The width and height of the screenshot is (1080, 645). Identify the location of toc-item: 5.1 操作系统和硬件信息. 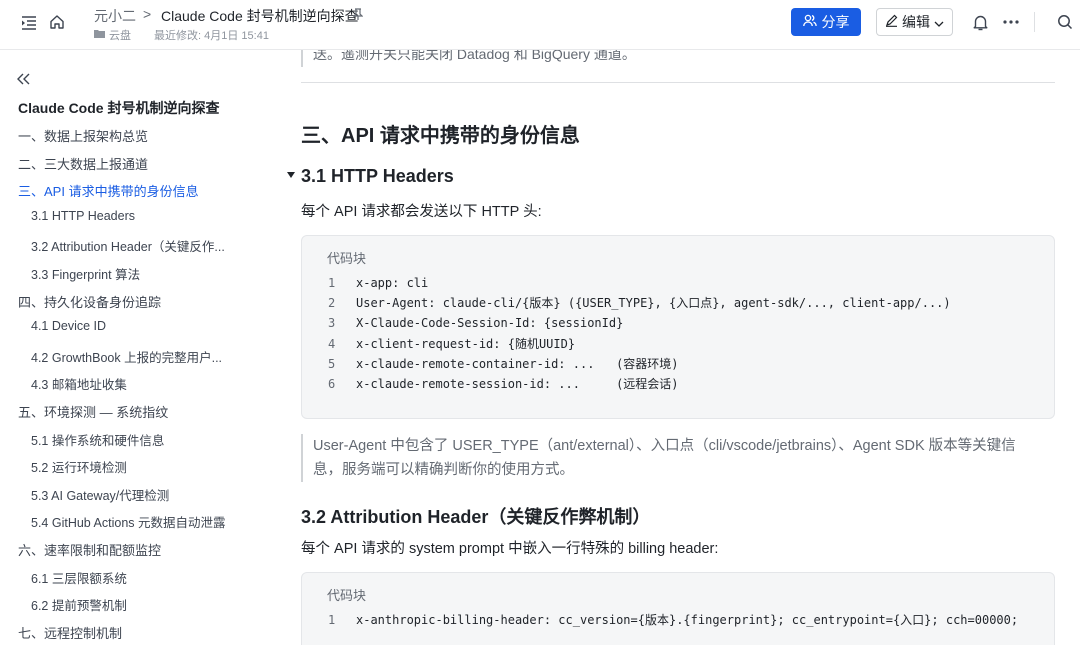
(97, 439).